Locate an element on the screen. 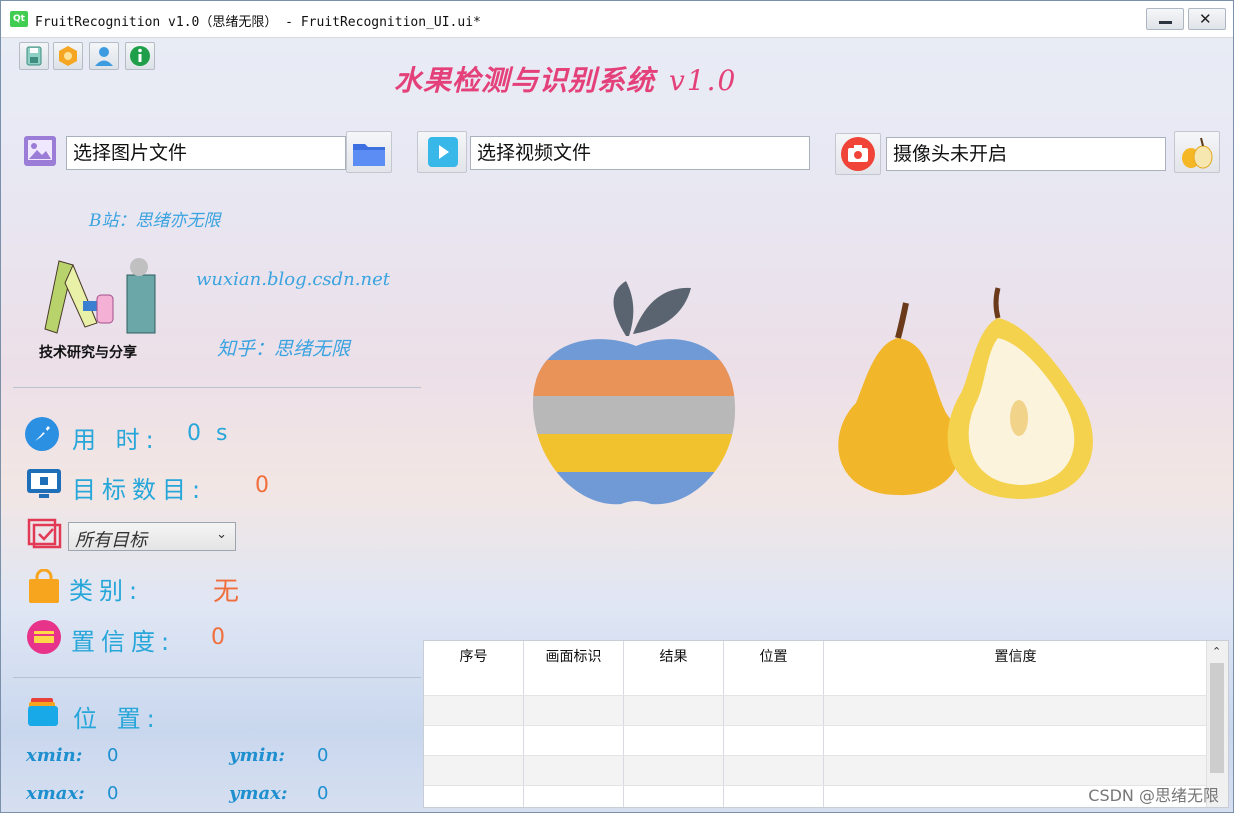  col-result: 结果 is located at coordinates (674, 668).